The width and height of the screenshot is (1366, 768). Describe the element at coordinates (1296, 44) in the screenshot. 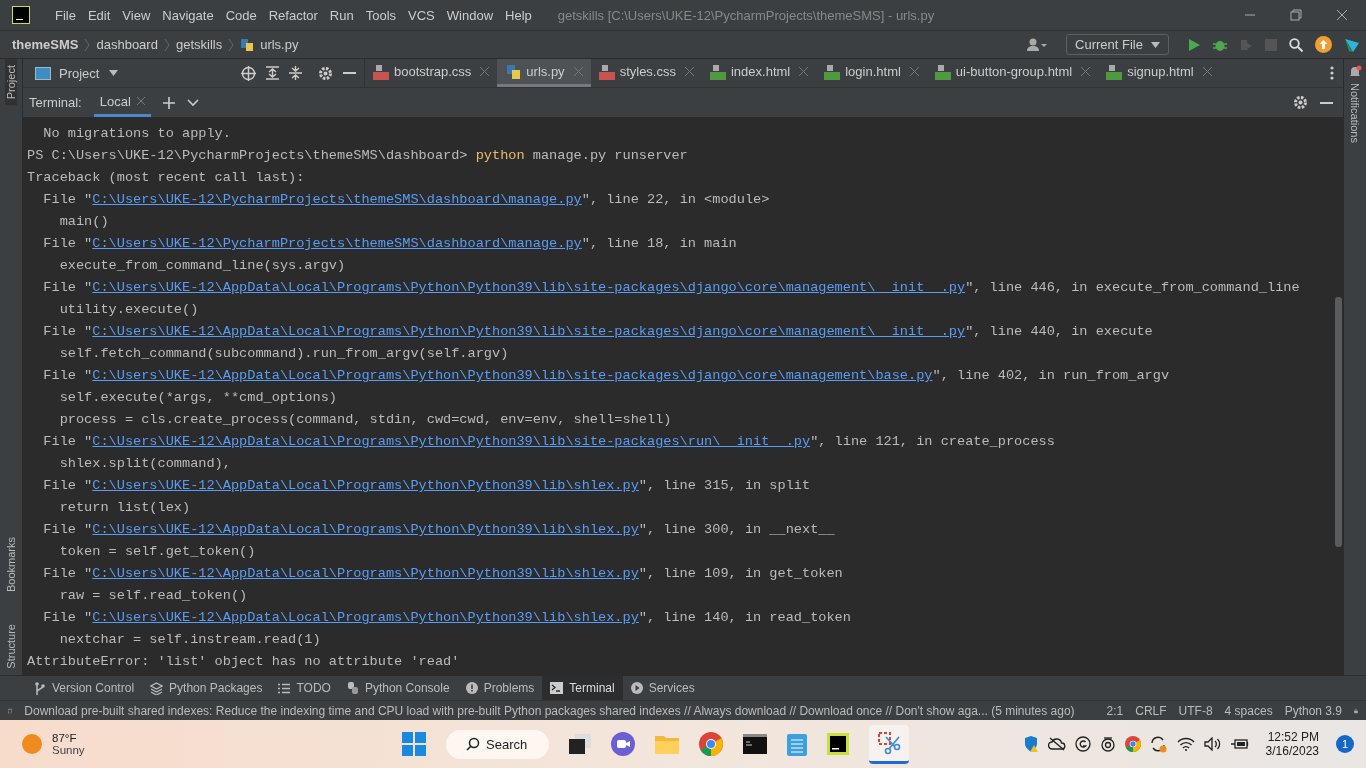

I see `search-icon` at that location.